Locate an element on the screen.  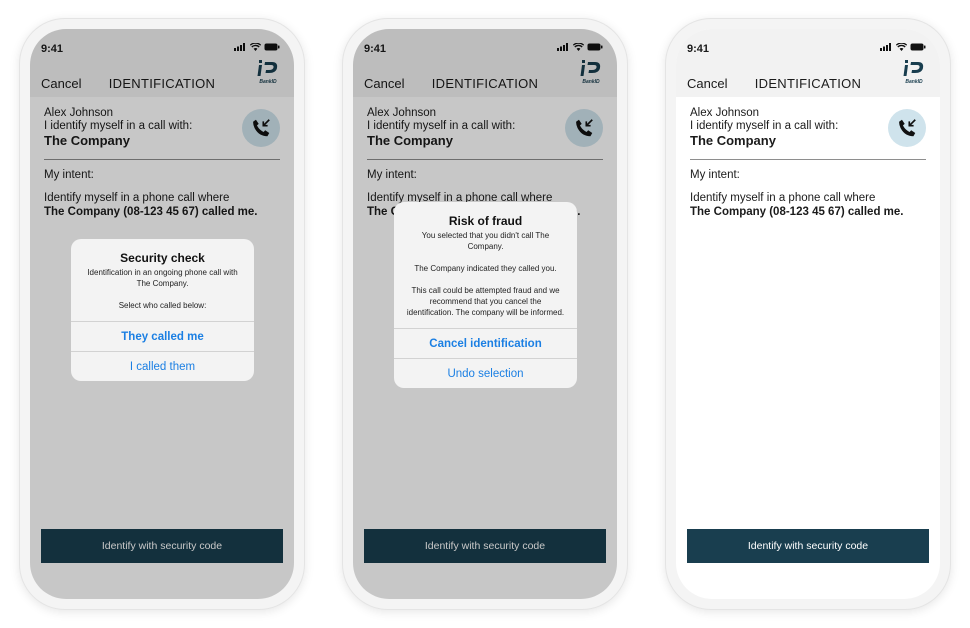
cancel-identification-button: Cancel identification is located at coordinates (485, 343).